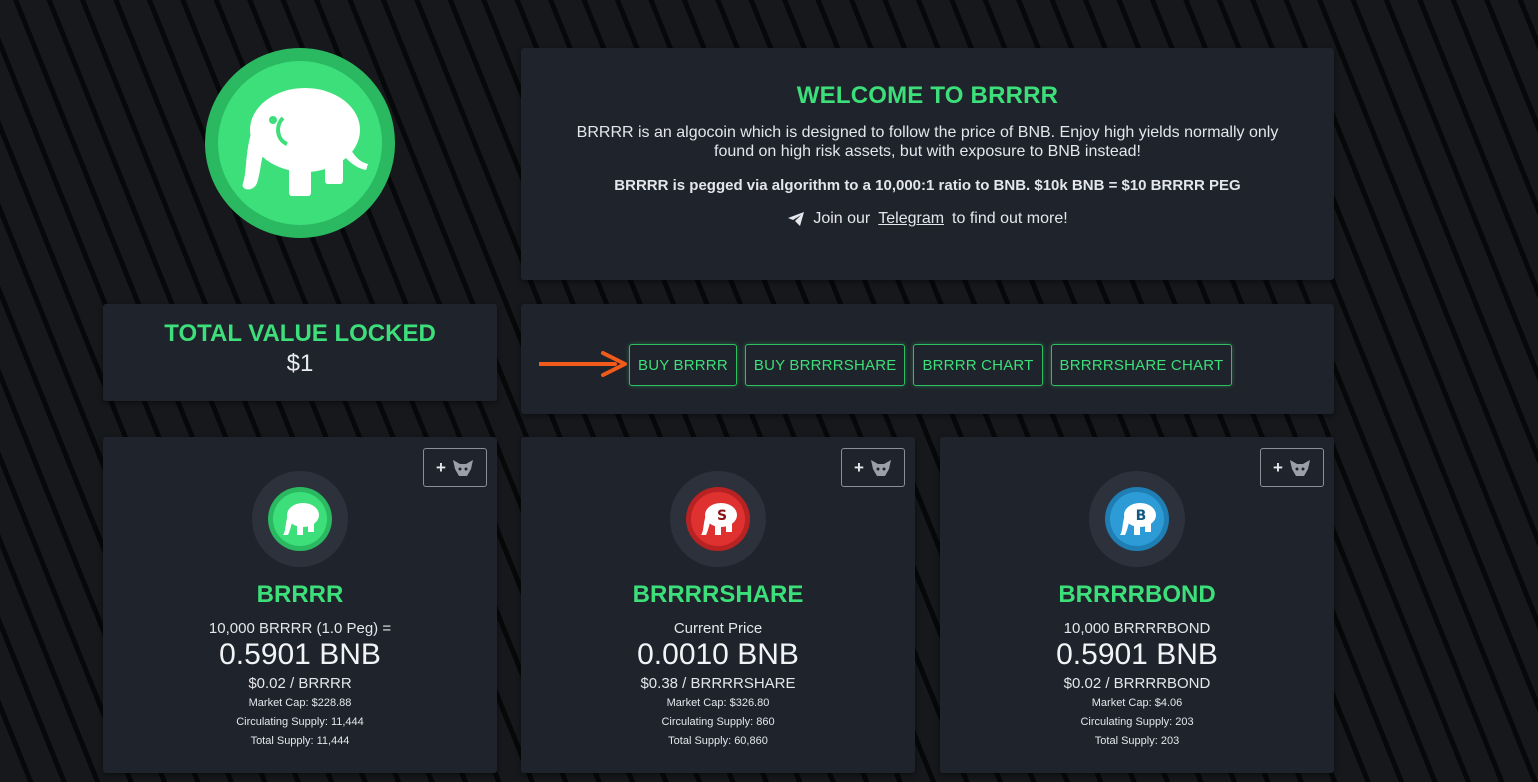  What do you see at coordinates (718, 703) in the screenshot?
I see `market-cap: Market Cap: $326.80` at bounding box center [718, 703].